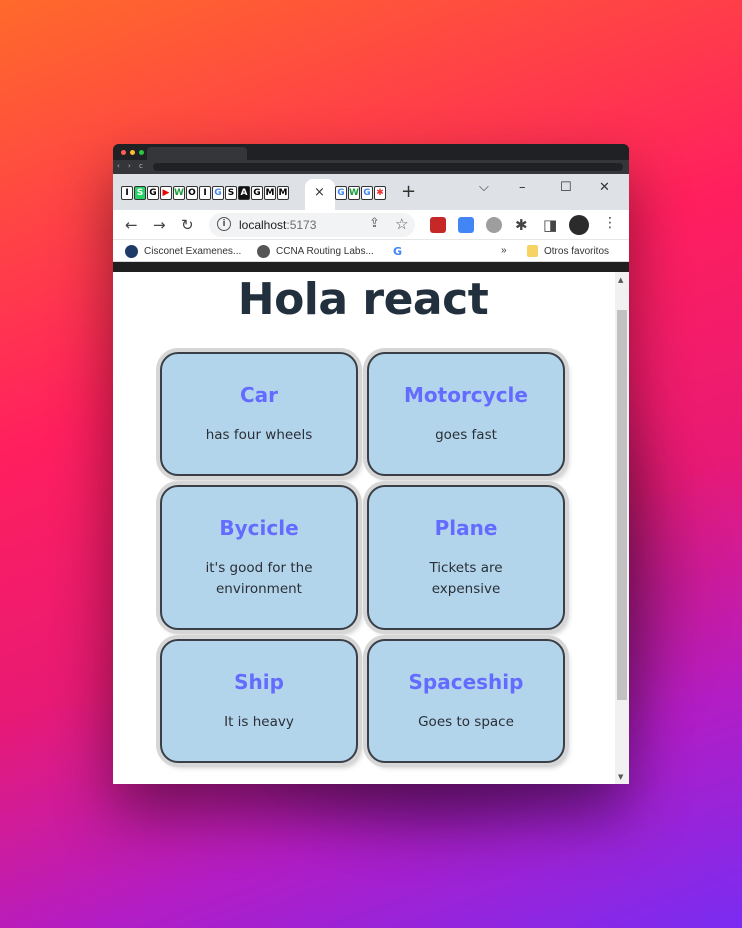 Image resolution: width=742 pixels, height=928 pixels. Describe the element at coordinates (192, 193) in the screenshot. I see `tab-favicon-icon: O` at that location.